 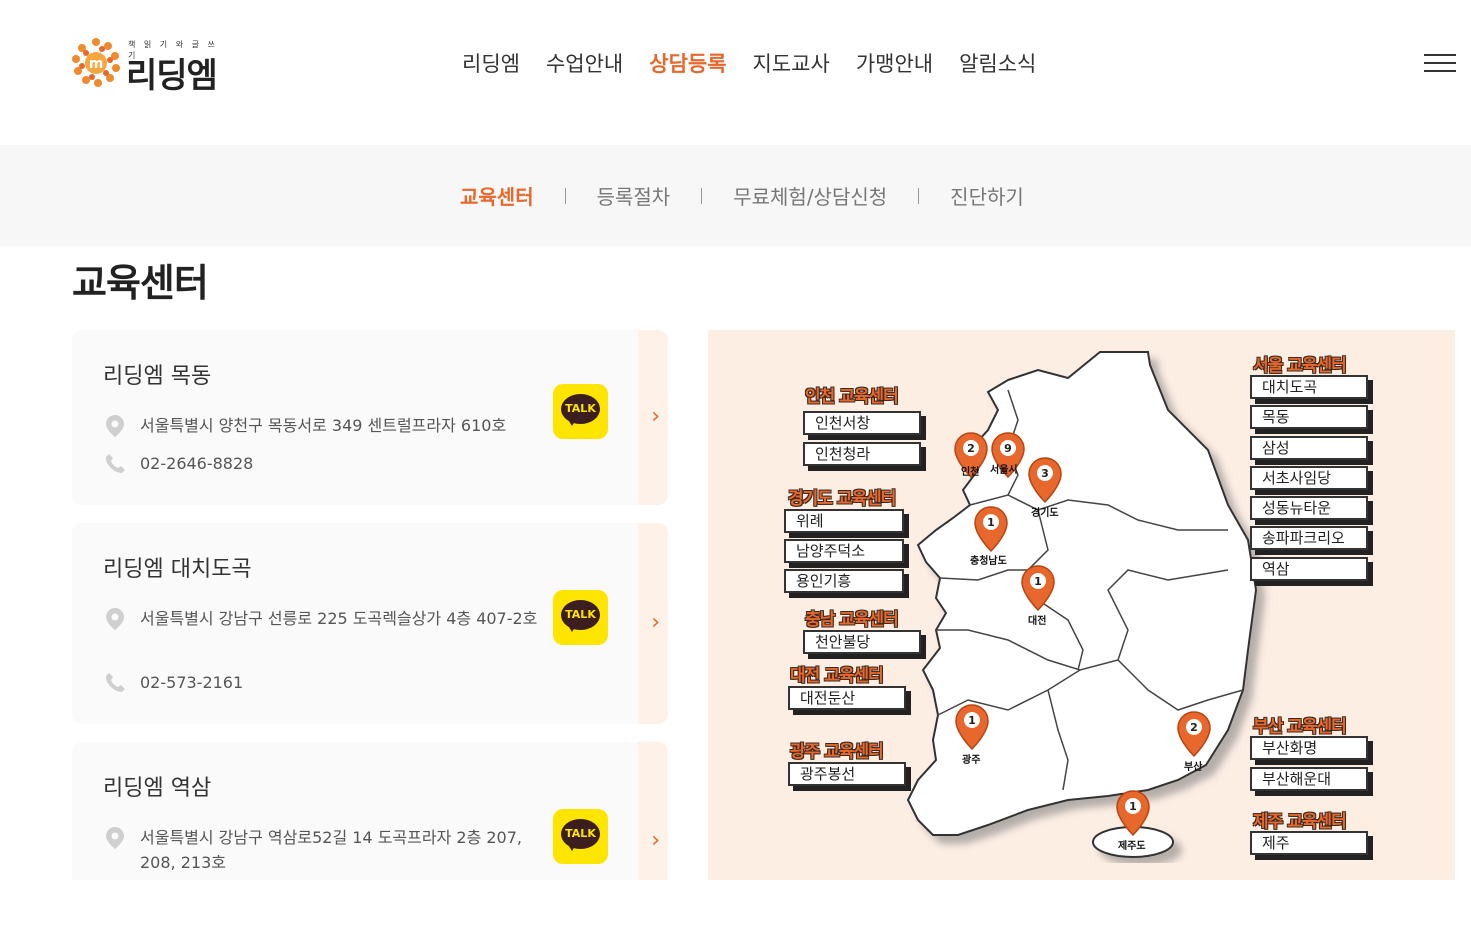 I want to click on center-address: 서울특별시 양천구 목동서로 349 센트럴프라자 610호, so click(x=323, y=425).